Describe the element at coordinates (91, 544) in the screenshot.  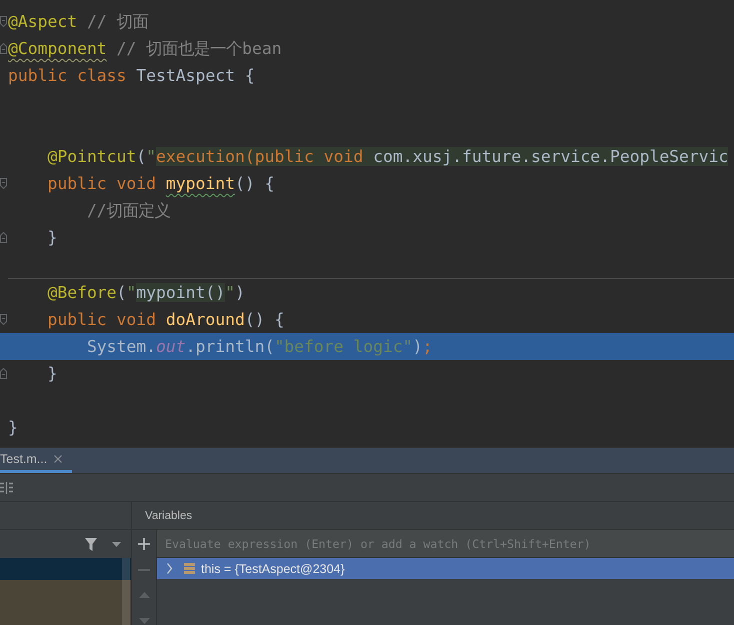
I see `filter-icon` at that location.